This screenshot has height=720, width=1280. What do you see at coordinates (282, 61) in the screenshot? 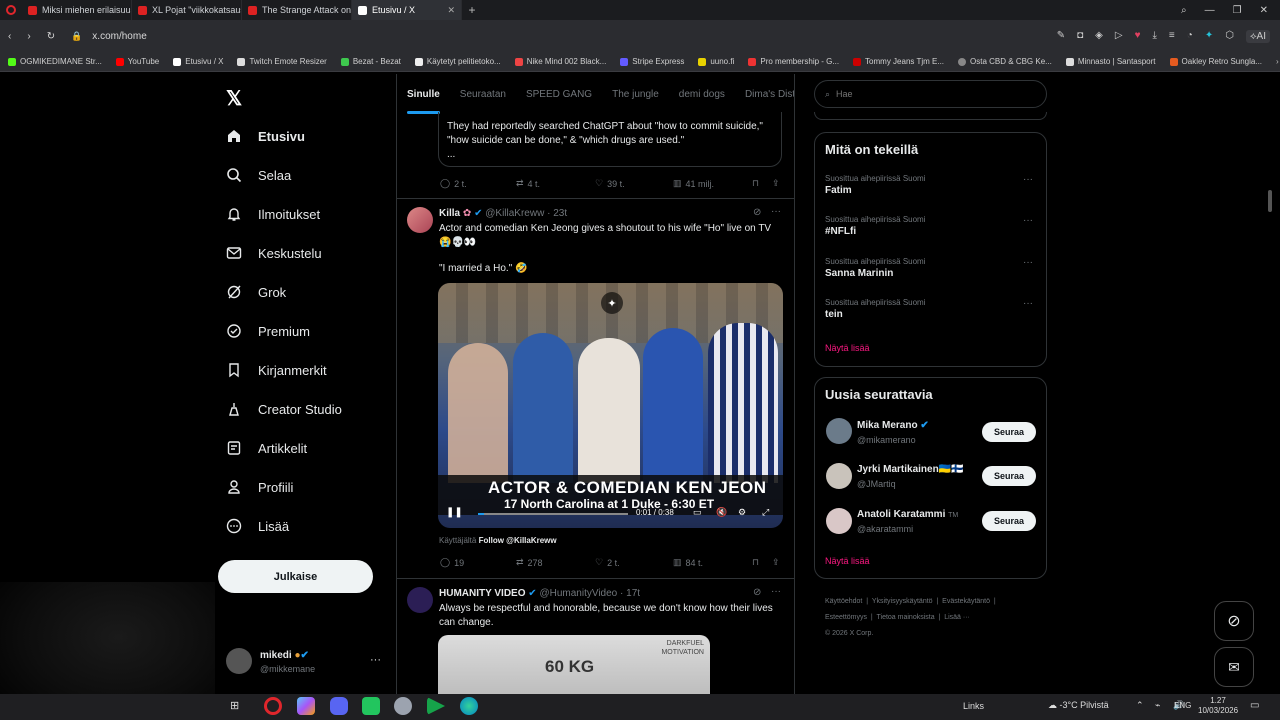
I see `bookmark-item: Twitch Emote Resizer` at bounding box center [282, 61].